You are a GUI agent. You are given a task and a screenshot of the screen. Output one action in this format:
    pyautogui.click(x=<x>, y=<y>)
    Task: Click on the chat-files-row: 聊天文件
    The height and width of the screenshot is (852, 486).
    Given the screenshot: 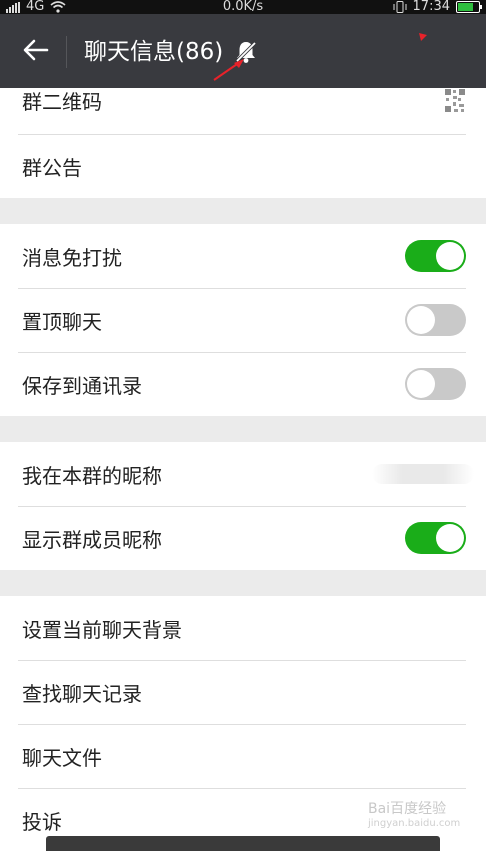 What is the action you would take?
    pyautogui.click(x=243, y=756)
    